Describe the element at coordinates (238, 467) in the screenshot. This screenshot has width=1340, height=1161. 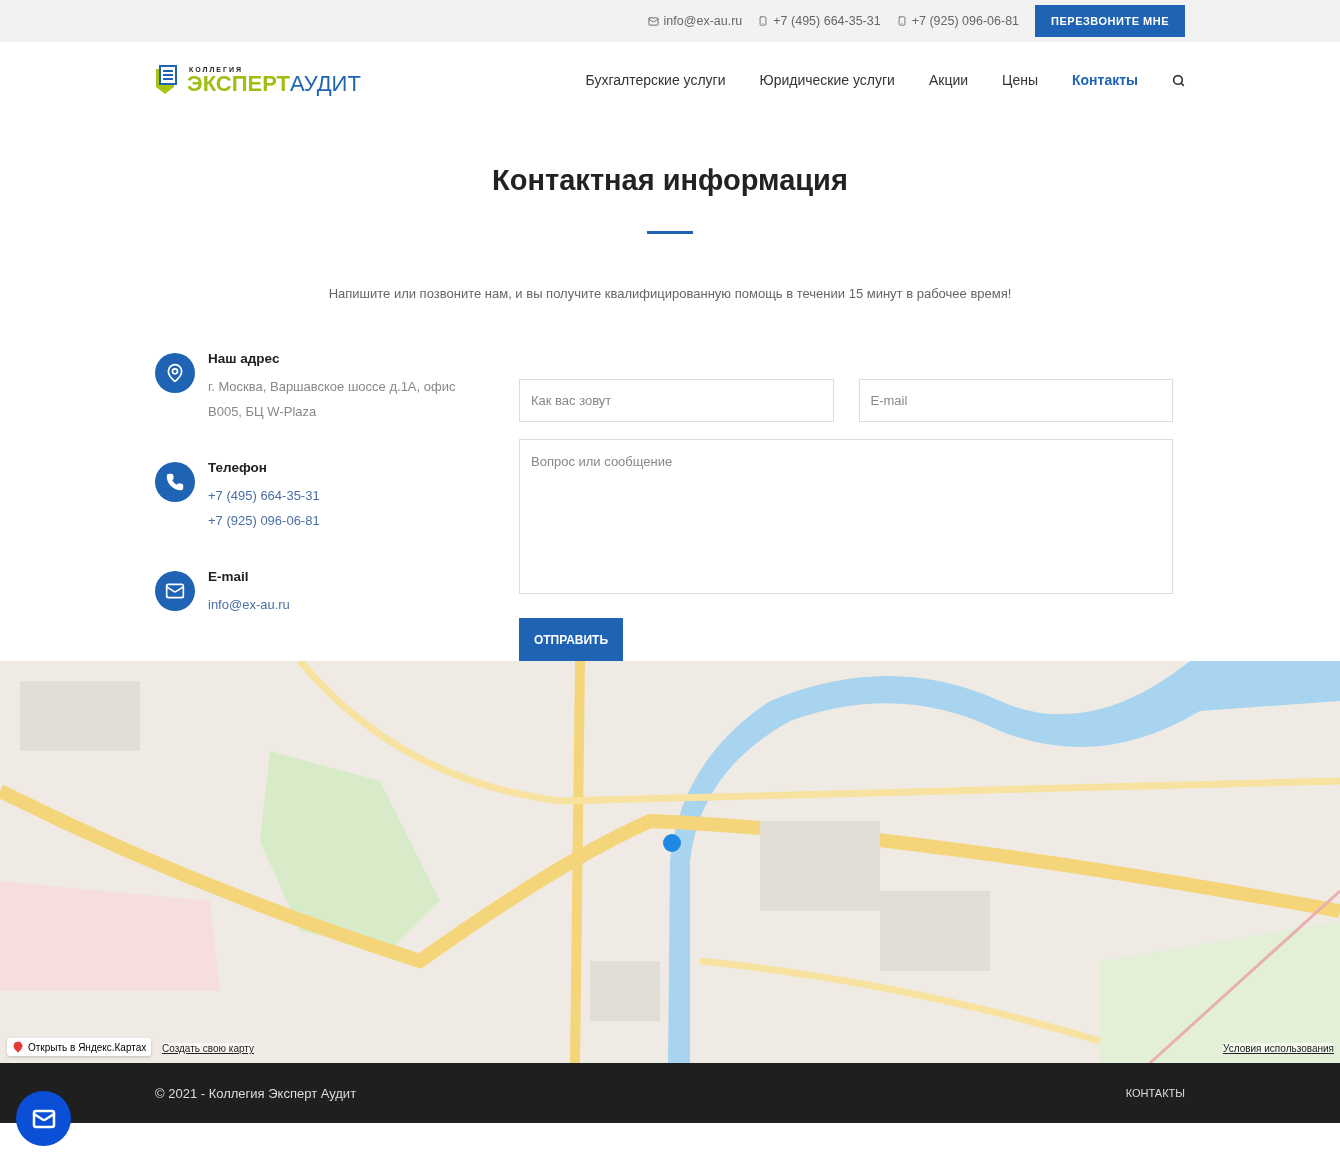
I see `contact-title: Телефон` at that location.